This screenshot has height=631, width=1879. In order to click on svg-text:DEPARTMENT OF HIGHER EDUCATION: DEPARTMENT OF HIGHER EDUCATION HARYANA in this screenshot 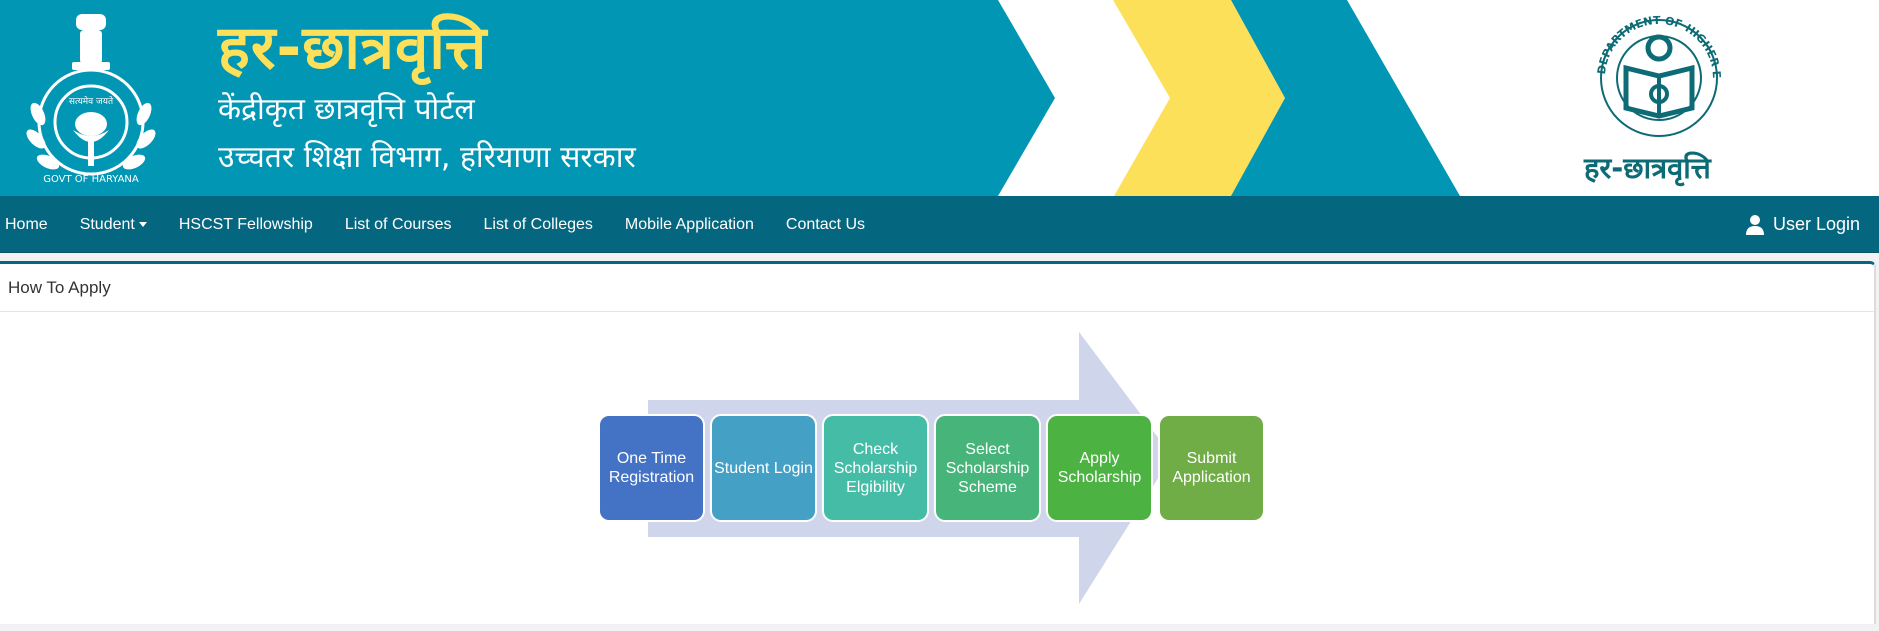, I will do `click(1653, 45)`.